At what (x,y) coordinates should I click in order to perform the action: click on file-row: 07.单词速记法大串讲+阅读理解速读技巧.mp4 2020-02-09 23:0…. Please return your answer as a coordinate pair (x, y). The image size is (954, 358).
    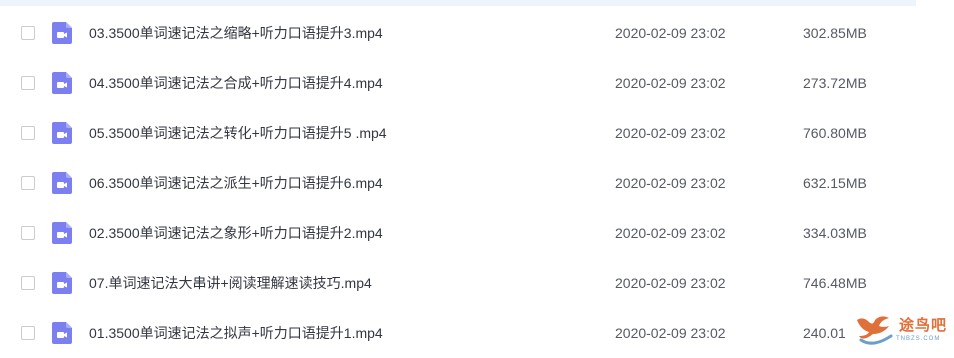
    Looking at the image, I should click on (477, 283).